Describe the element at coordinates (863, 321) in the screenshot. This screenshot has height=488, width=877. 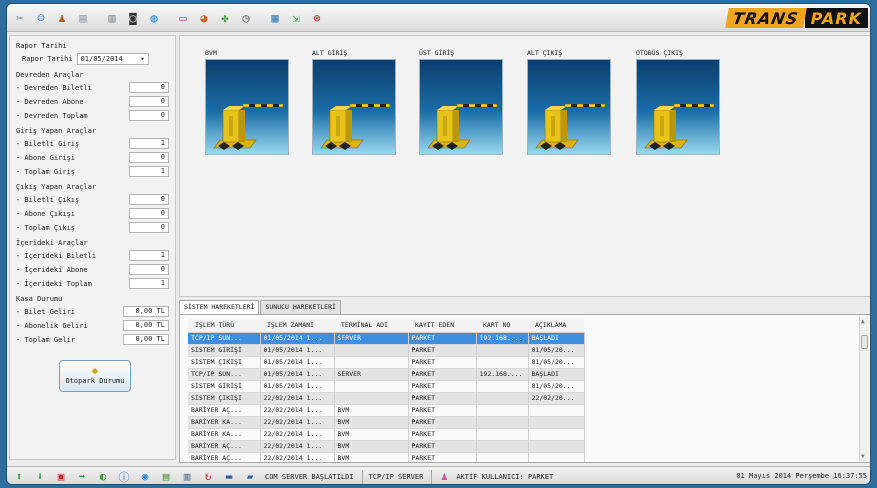
I see `scroll-up-icon: ▲` at that location.